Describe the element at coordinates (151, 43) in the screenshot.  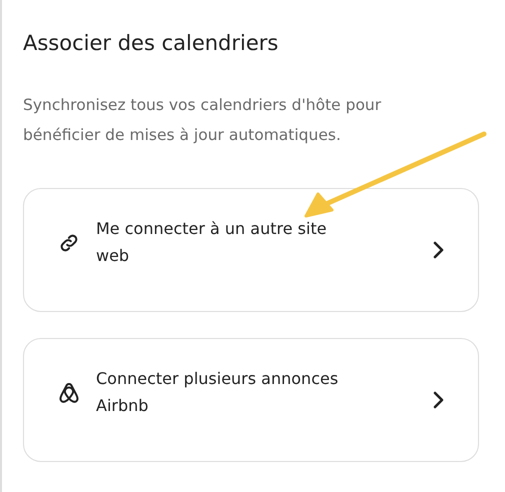
I see `section-title: Associer des calendriers` at that location.